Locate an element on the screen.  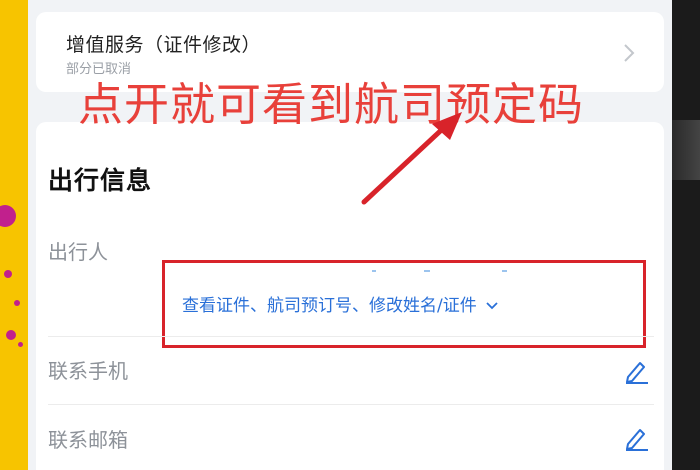
red-annotation-text: 点开就可看到航司预定码 is located at coordinates (331, 104).